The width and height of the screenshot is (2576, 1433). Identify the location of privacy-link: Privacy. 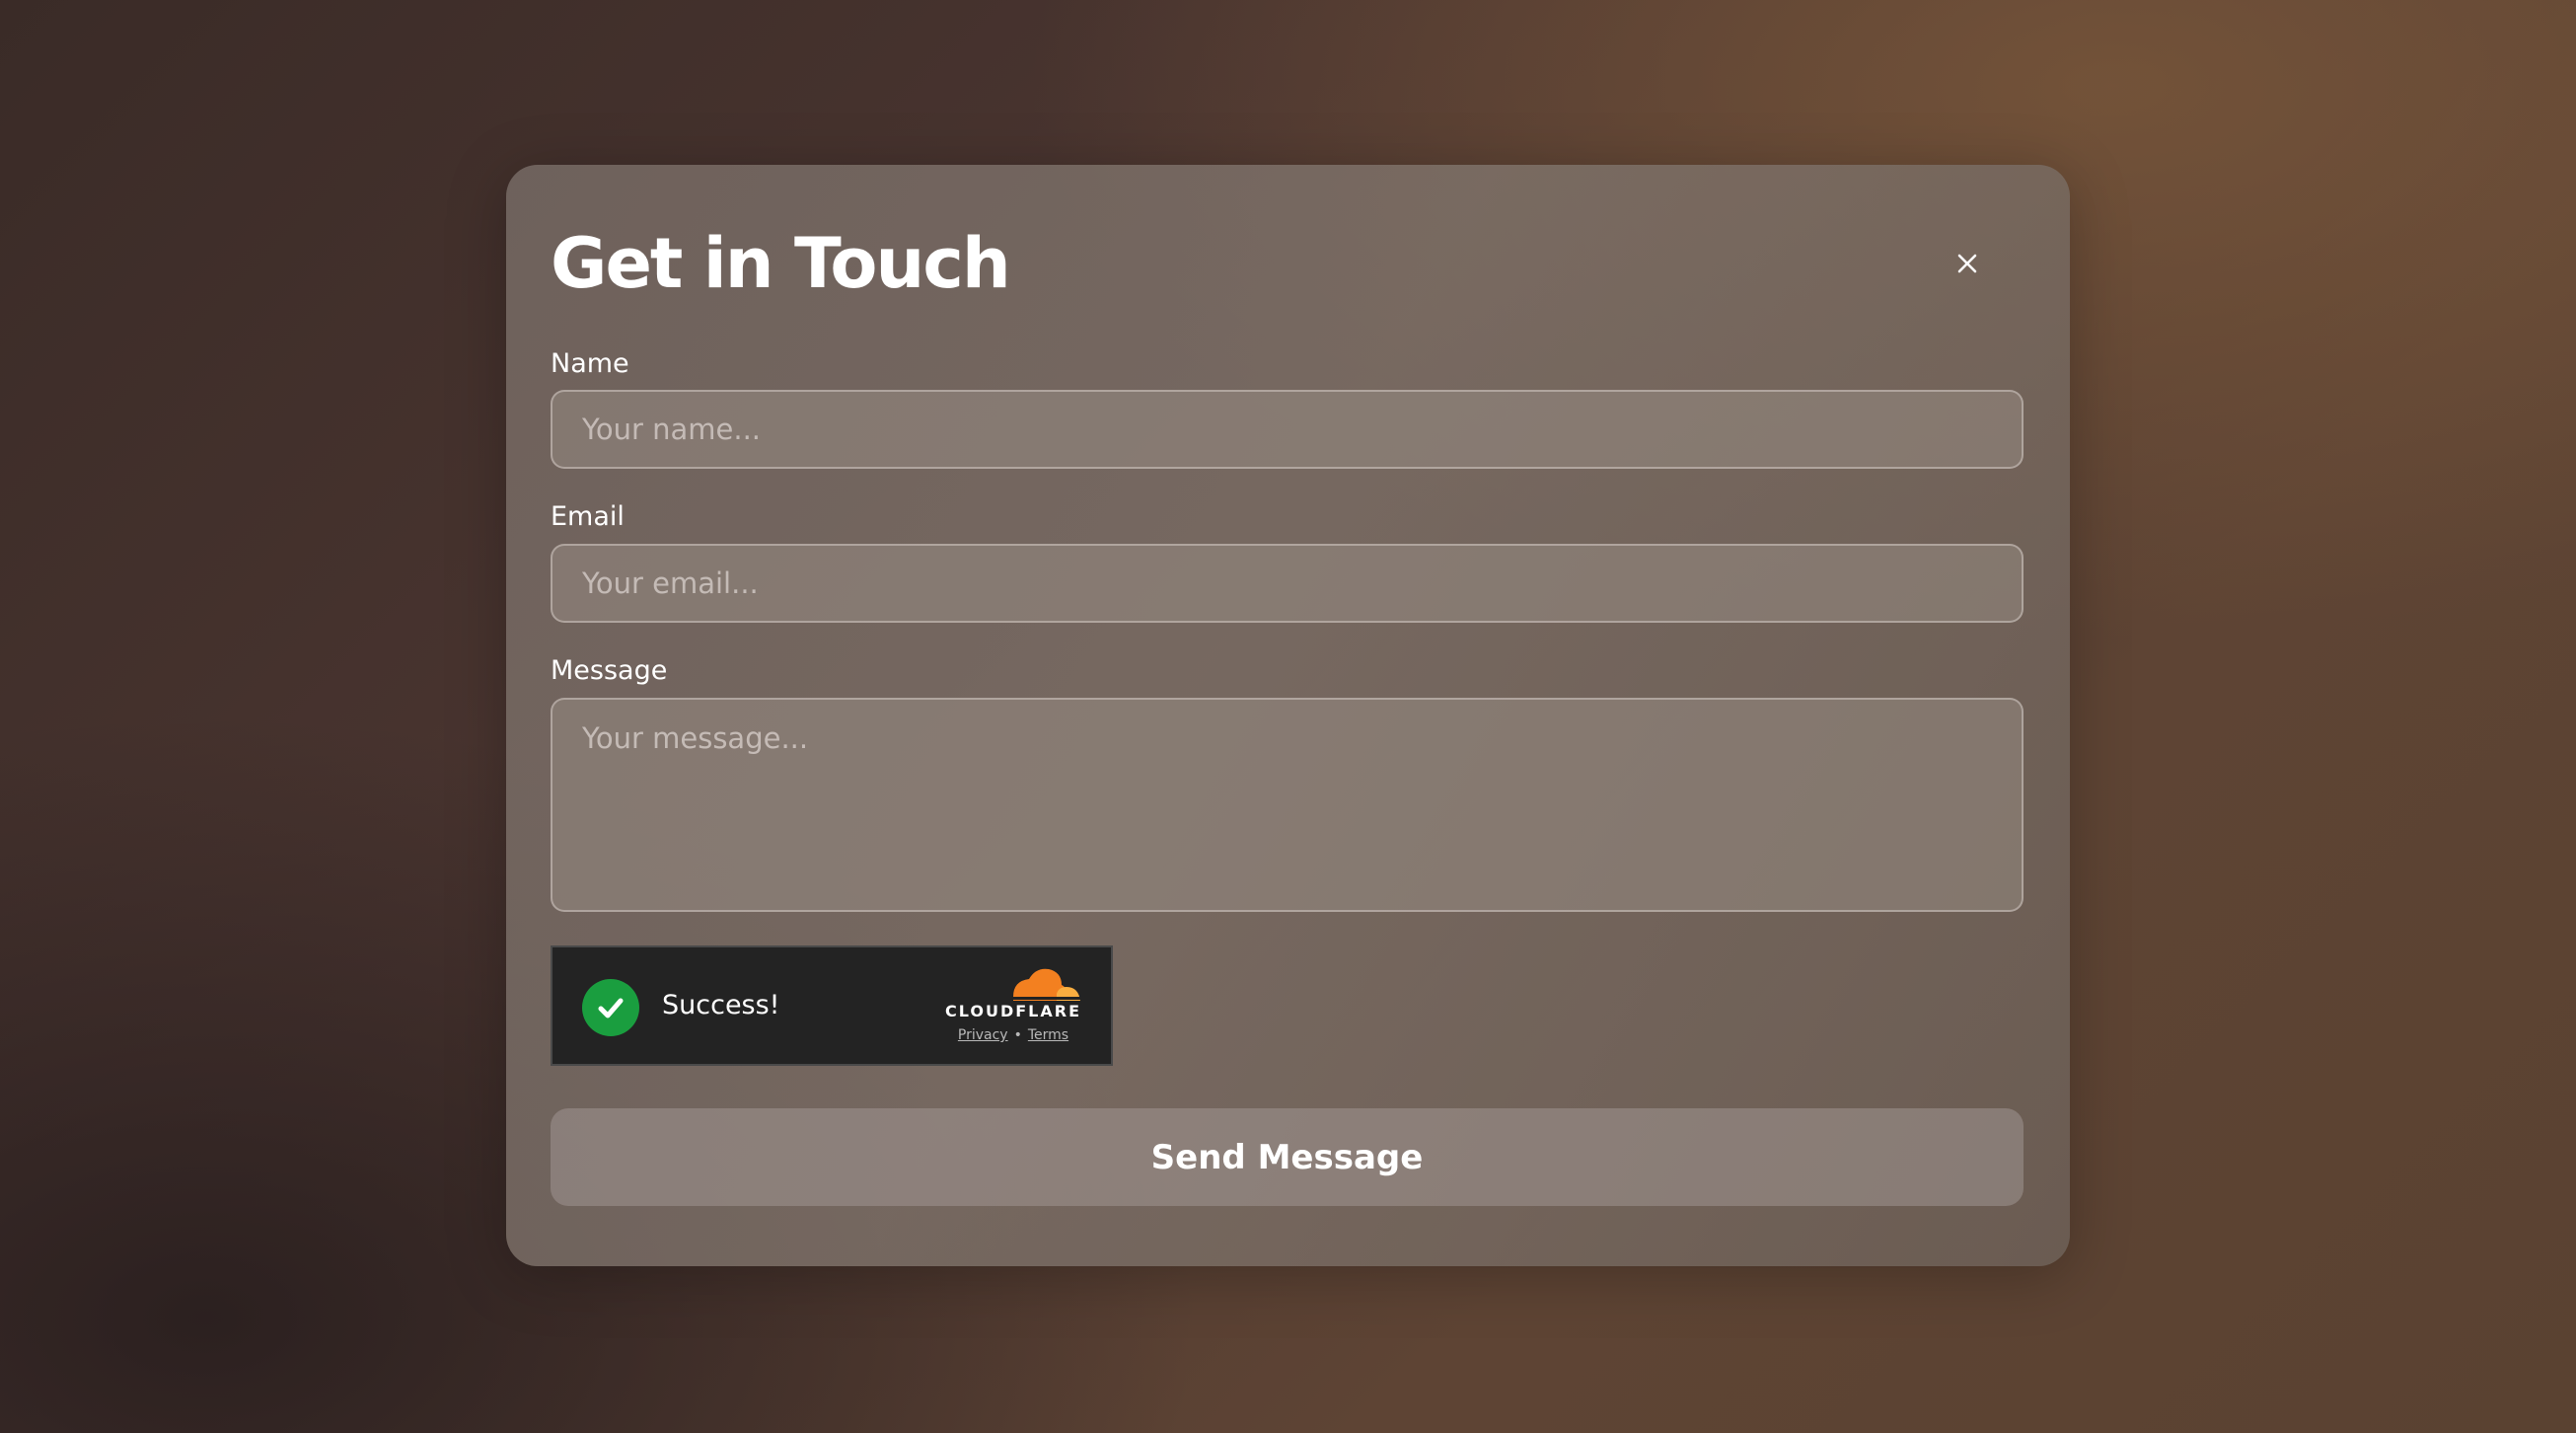
(983, 1035).